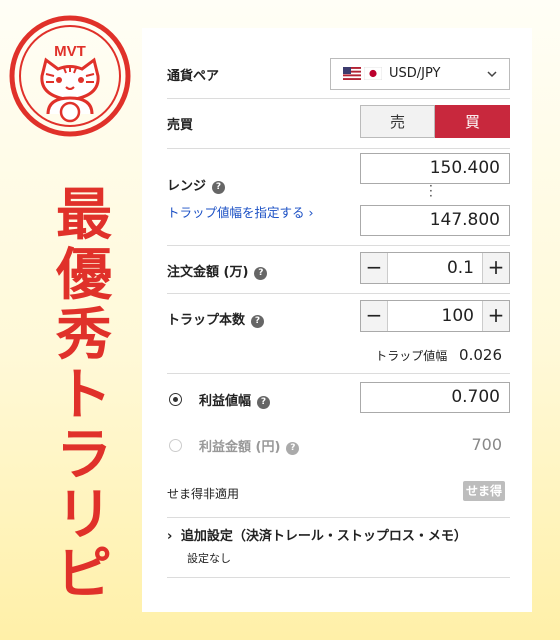 The width and height of the screenshot is (560, 640). I want to click on title-char: 最, so click(84, 215).